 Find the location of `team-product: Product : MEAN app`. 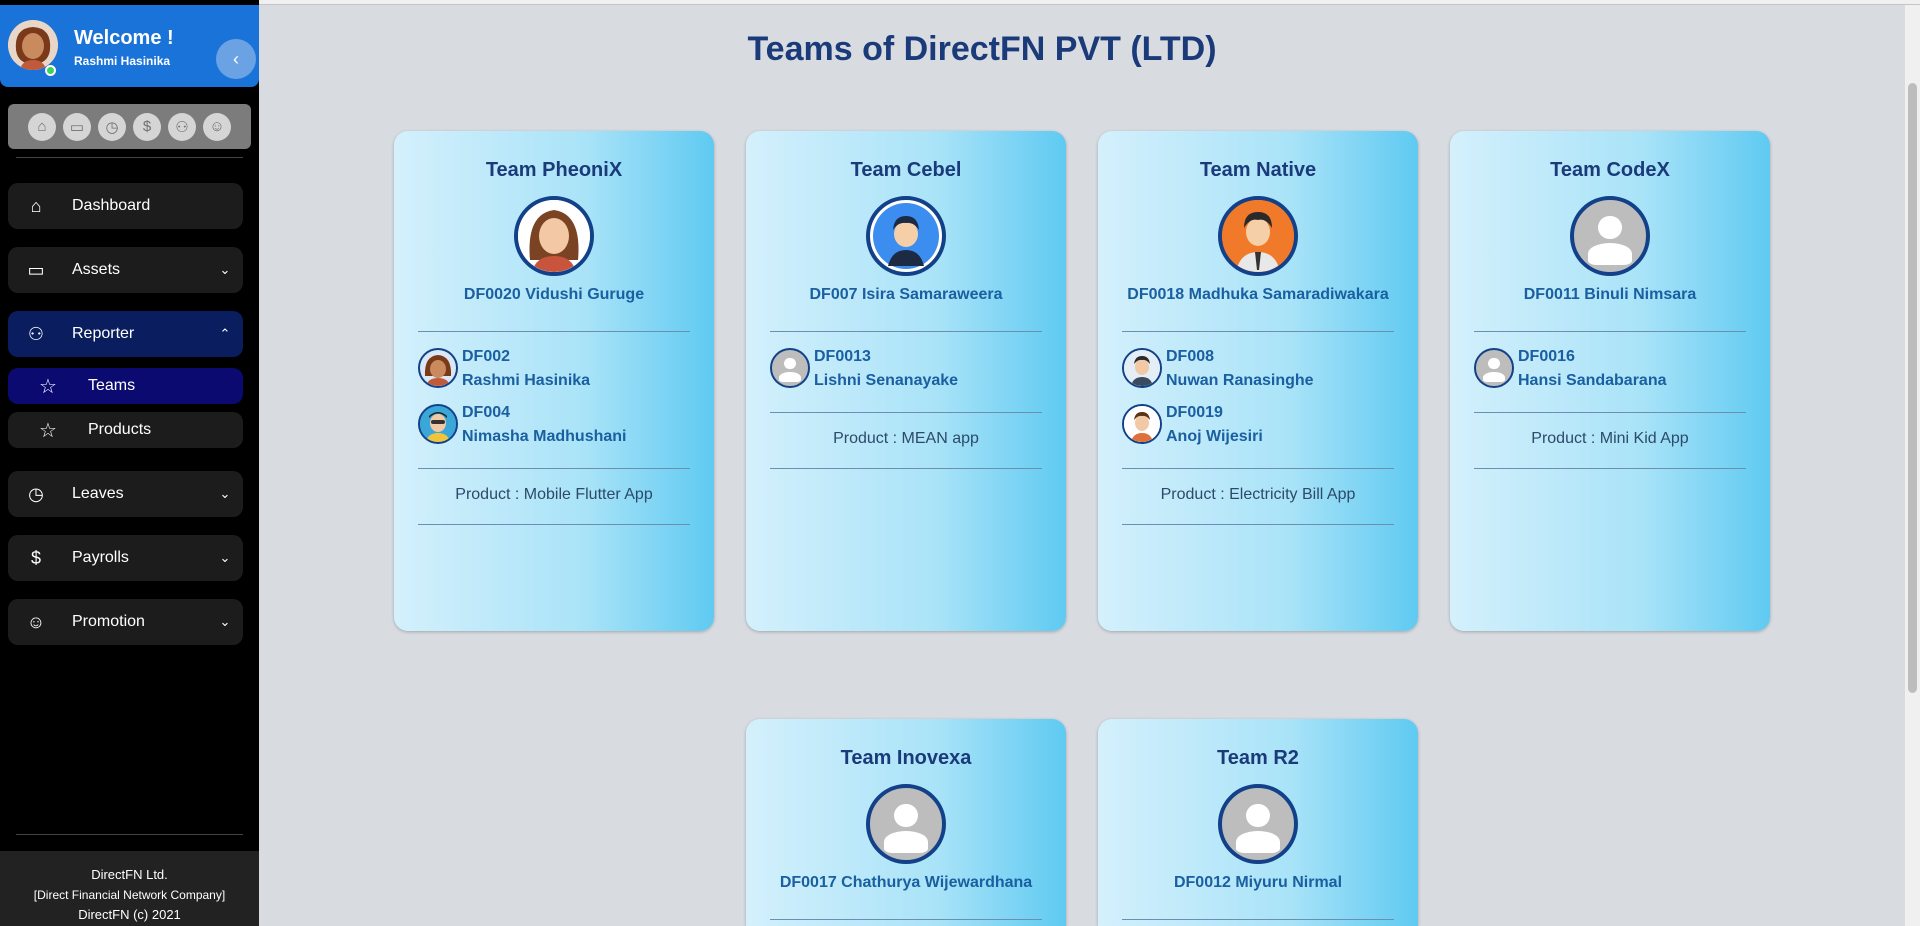

team-product: Product : MEAN app is located at coordinates (906, 438).